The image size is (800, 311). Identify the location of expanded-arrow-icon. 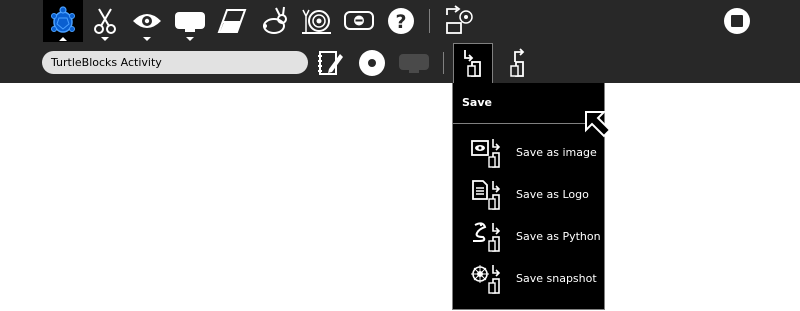
(63, 39).